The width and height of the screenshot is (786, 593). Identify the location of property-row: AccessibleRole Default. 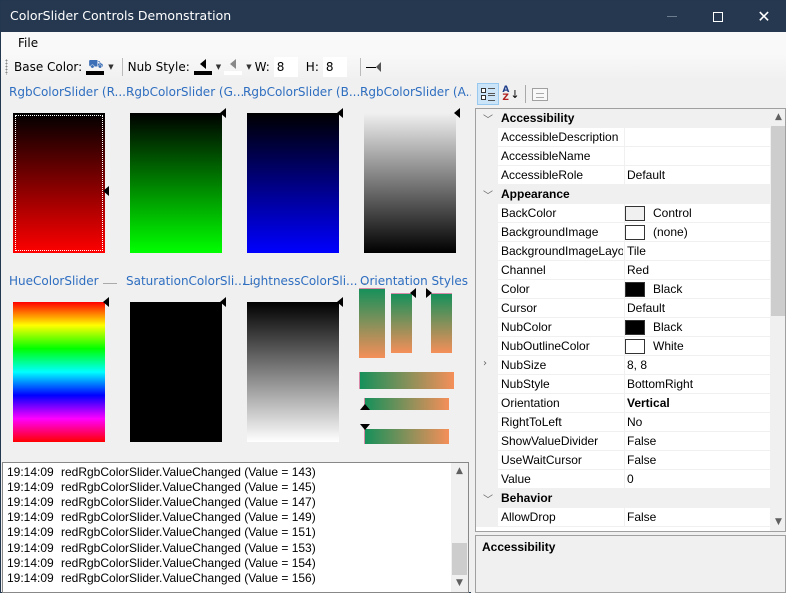
(623, 175).